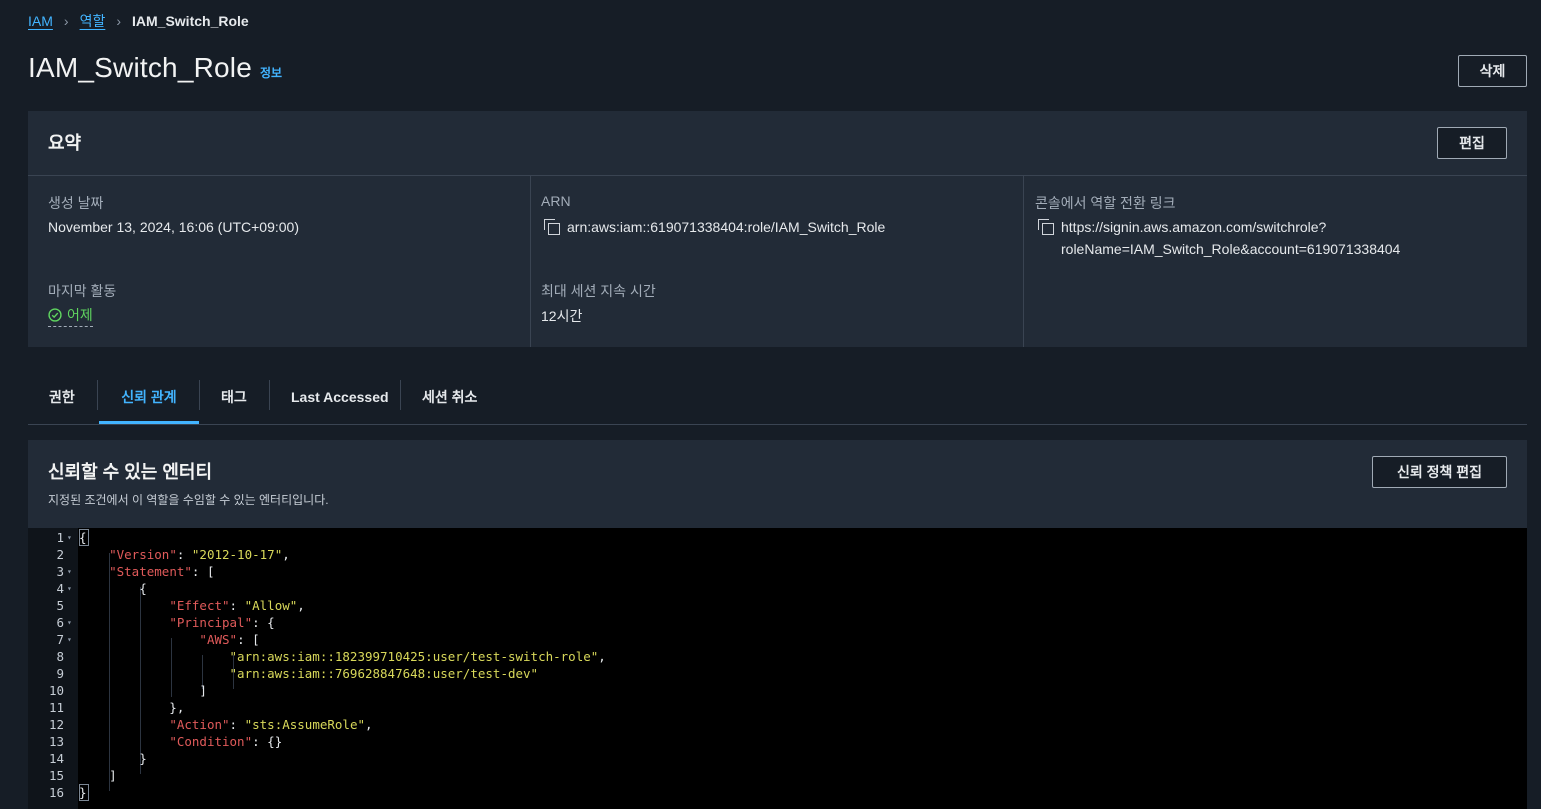  What do you see at coordinates (237, 605) in the screenshot?
I see `code-text: "Effect": "Allow",` at bounding box center [237, 605].